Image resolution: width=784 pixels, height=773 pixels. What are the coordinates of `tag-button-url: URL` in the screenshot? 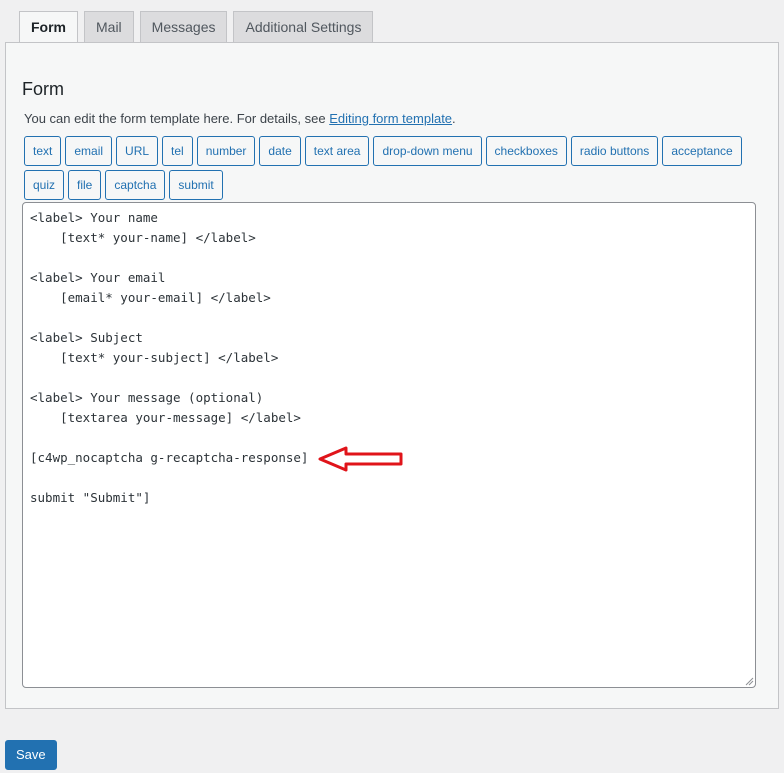 It's located at (137, 151).